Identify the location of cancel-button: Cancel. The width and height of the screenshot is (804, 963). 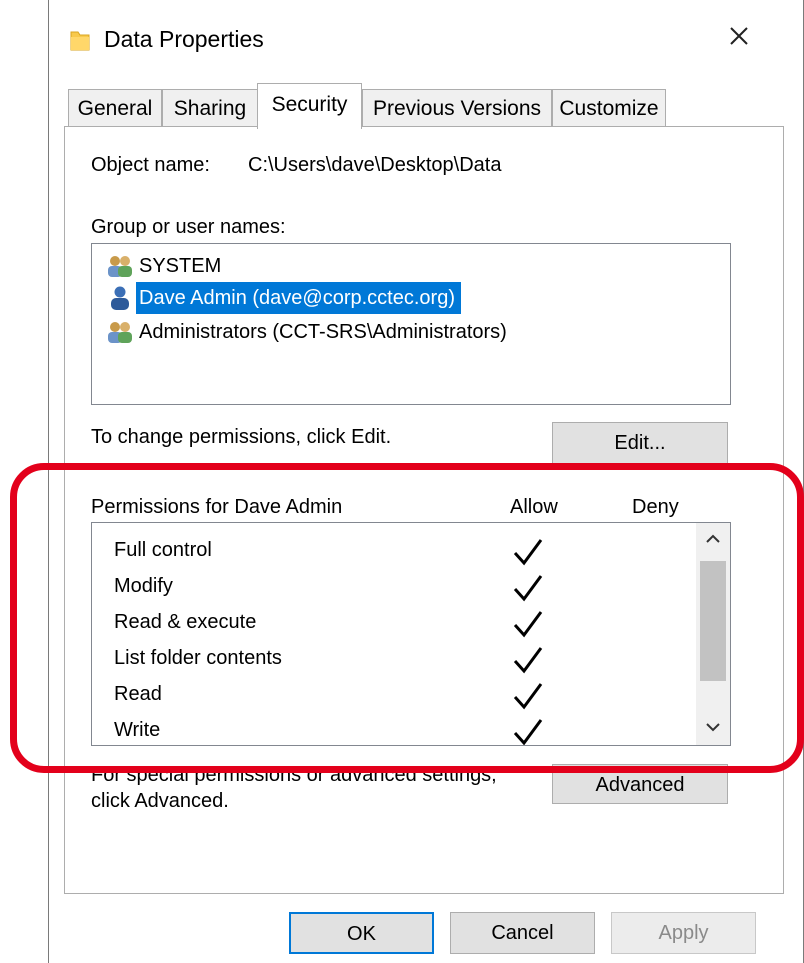
(522, 933).